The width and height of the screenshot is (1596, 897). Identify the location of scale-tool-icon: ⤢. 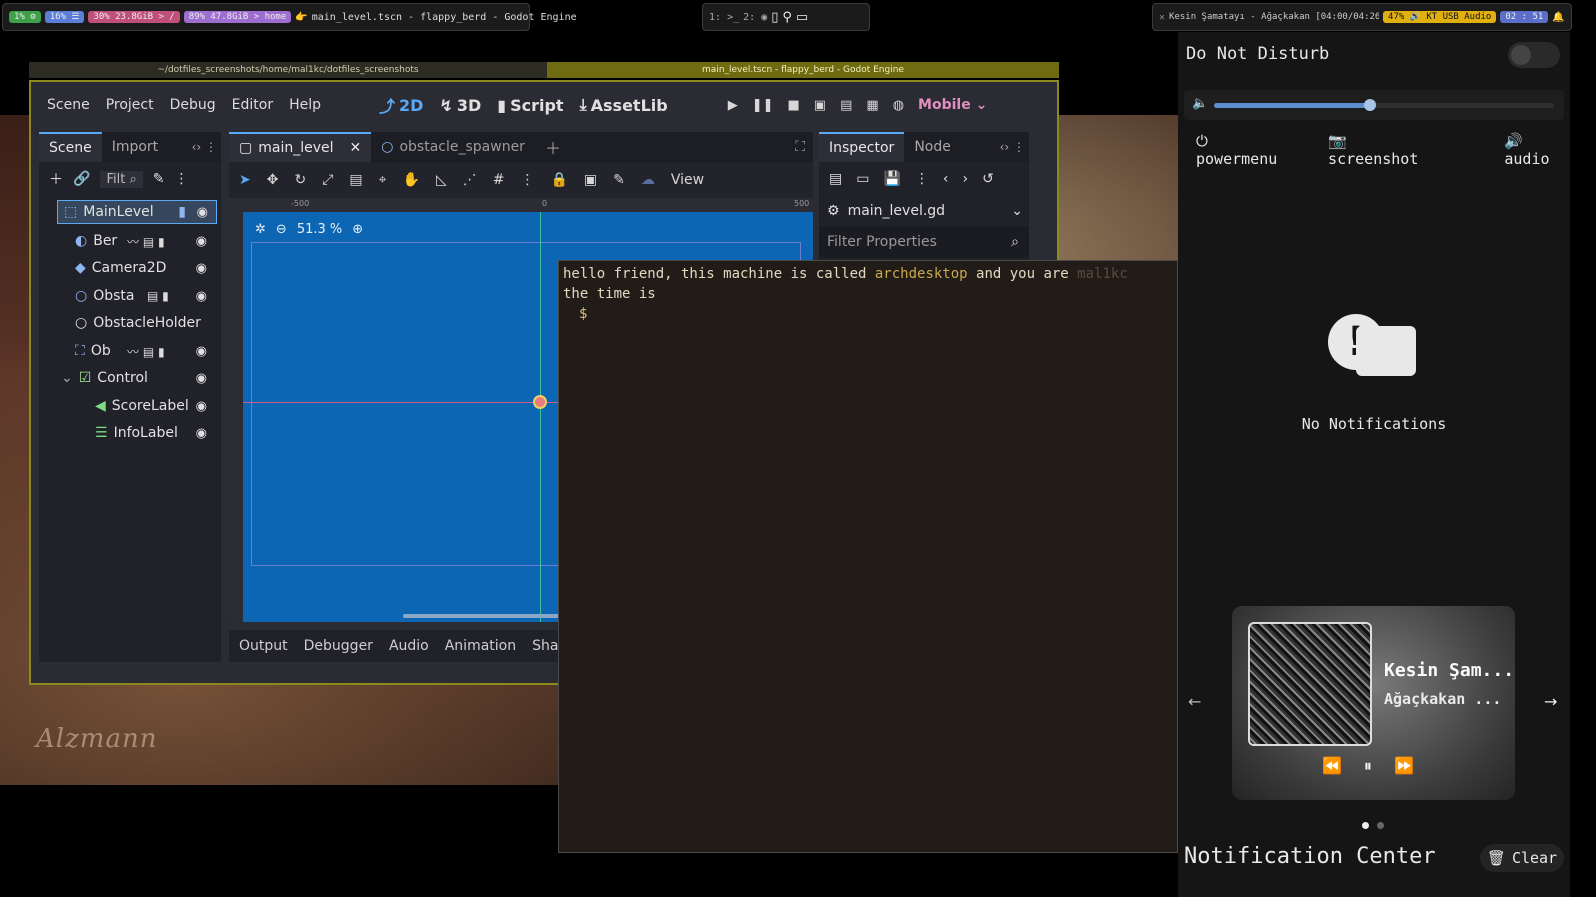
(327, 180).